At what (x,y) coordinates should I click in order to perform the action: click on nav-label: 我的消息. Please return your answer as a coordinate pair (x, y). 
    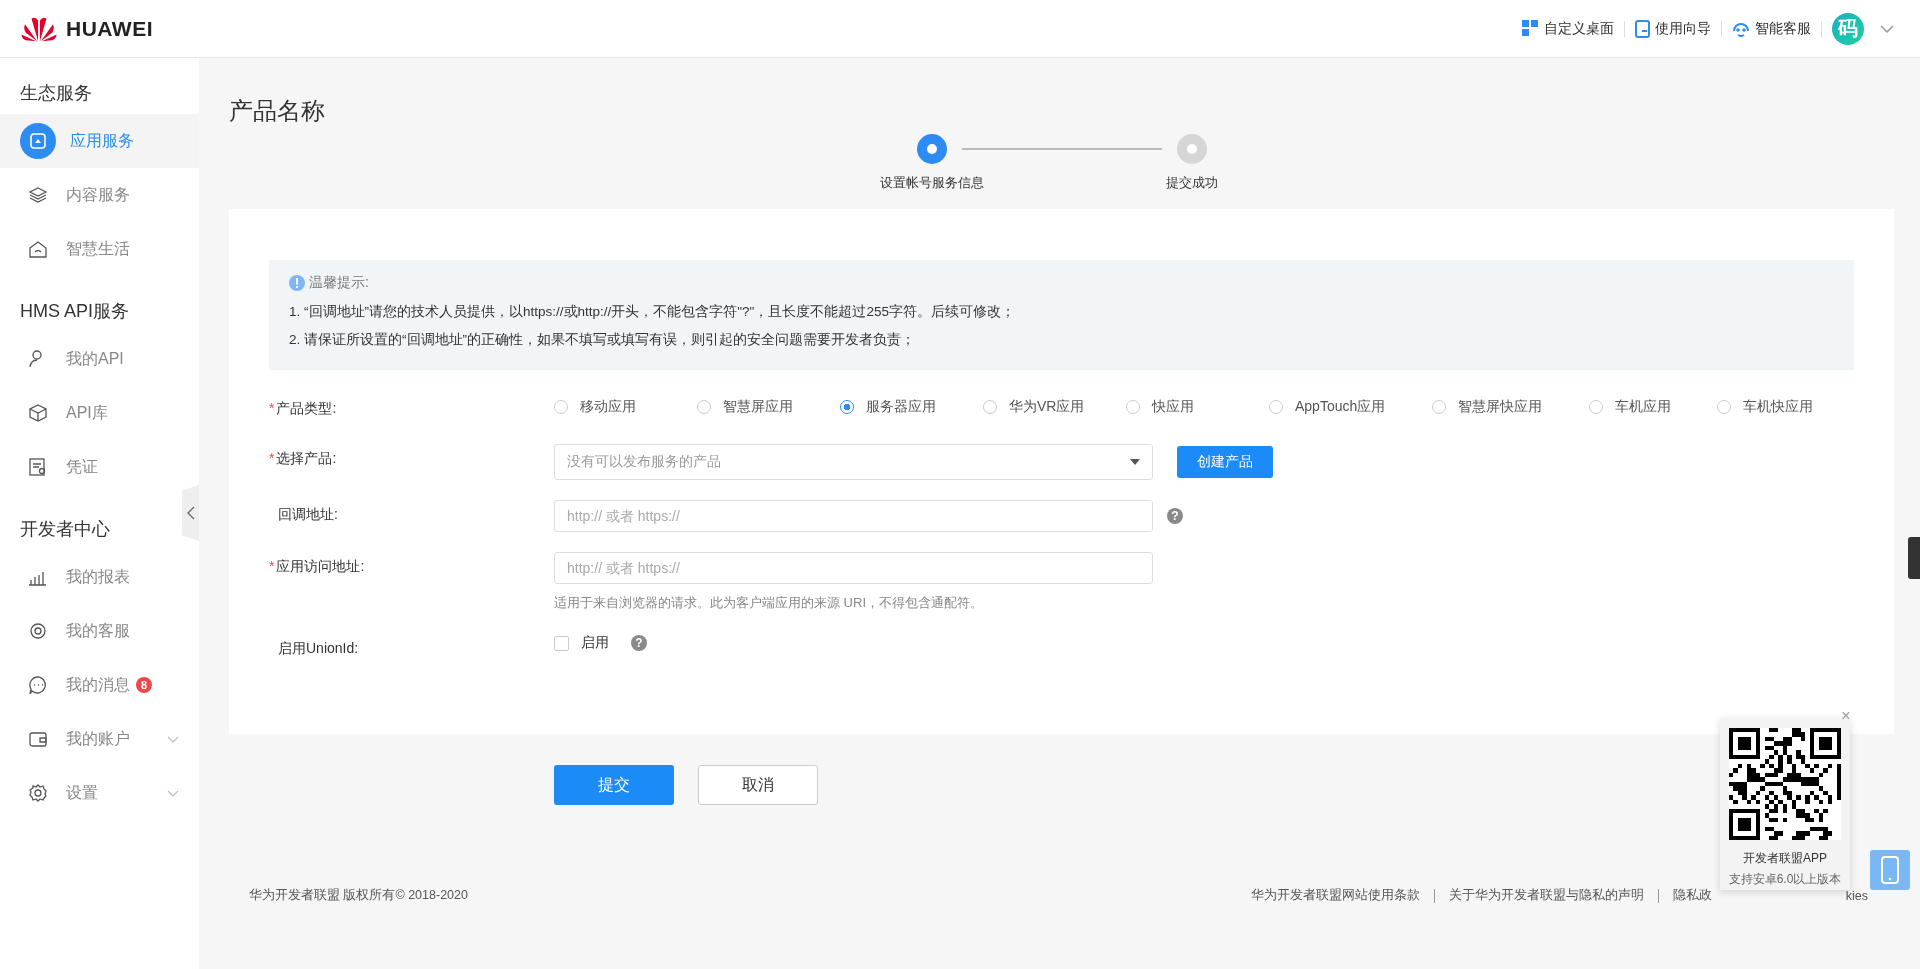
    Looking at the image, I should click on (98, 684).